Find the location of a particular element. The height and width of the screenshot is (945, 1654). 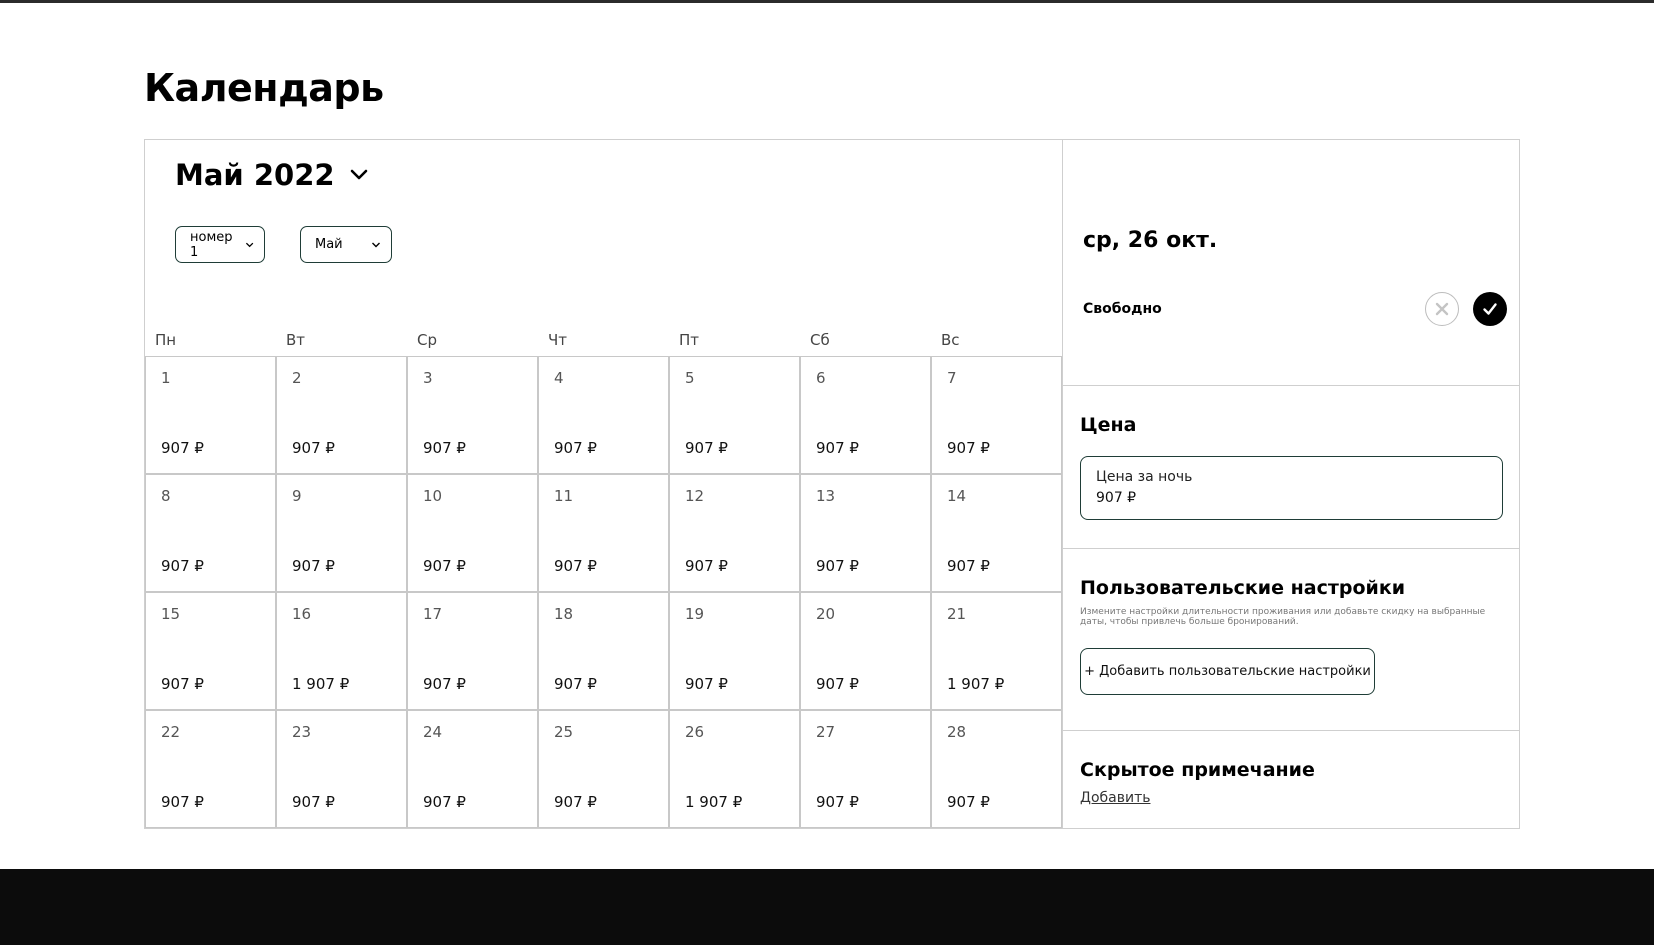

price-section-title: Цена is located at coordinates (1108, 425).